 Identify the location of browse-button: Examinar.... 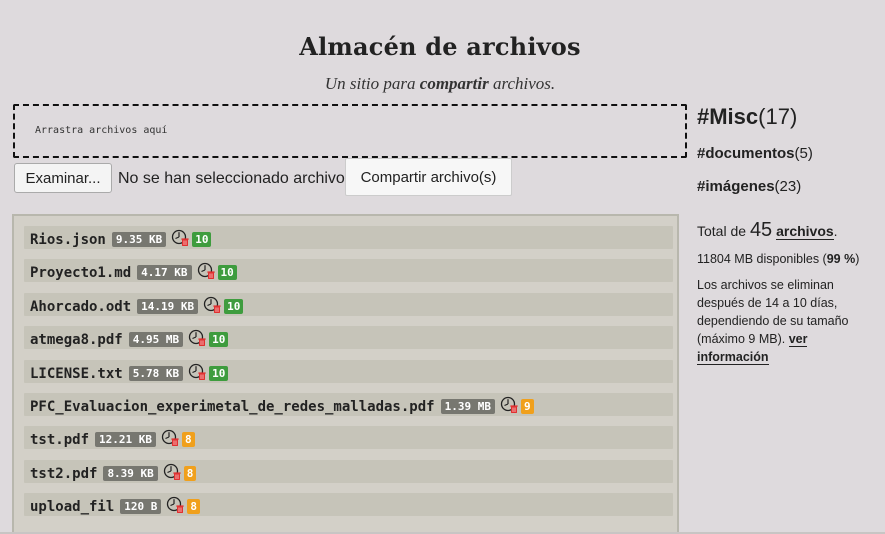
(63, 178).